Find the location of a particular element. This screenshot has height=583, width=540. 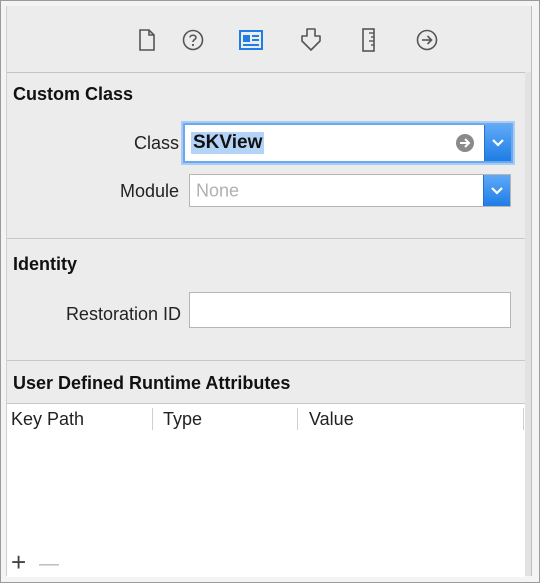

identity-section-title: Identity is located at coordinates (45, 264).